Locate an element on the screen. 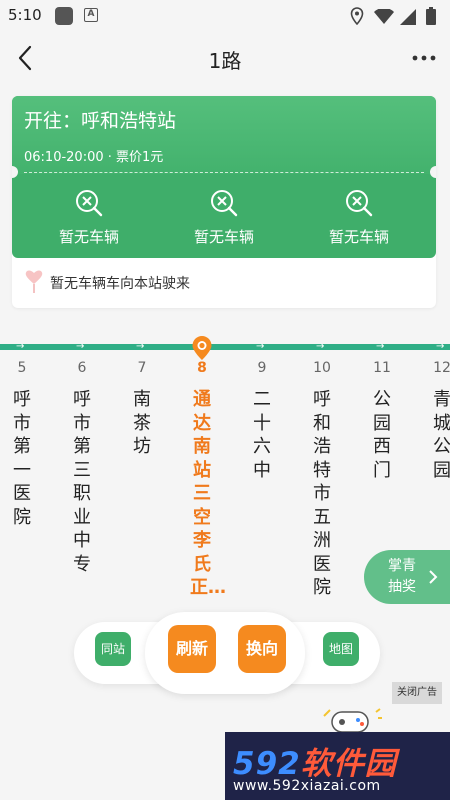 This screenshot has height=800, width=450. stop-number: 12 is located at coordinates (441, 368).